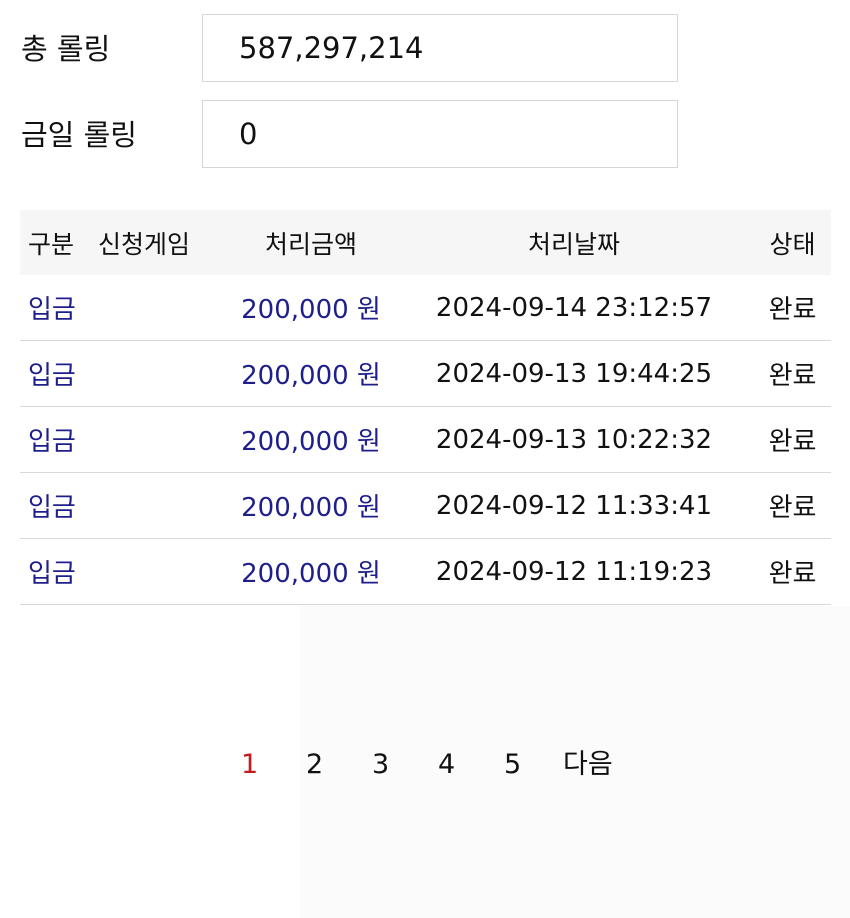  I want to click on total-rolling-value: 587,297,214, so click(331, 48).